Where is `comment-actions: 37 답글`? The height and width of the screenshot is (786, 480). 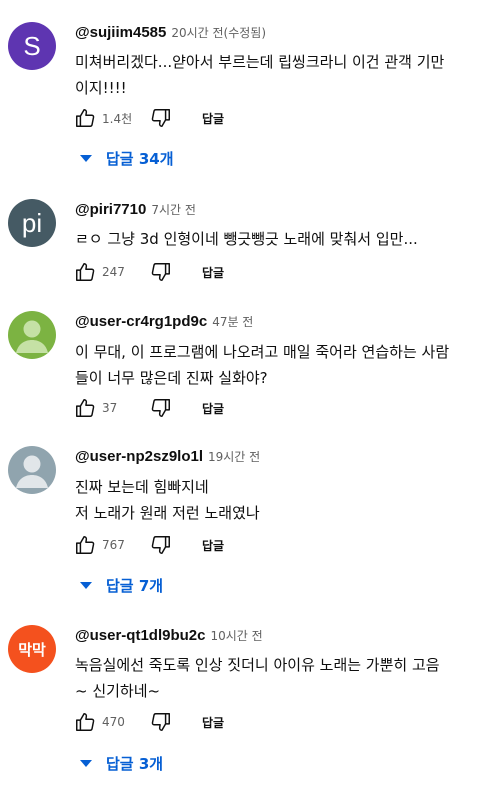 comment-actions: 37 답글 is located at coordinates (148, 408).